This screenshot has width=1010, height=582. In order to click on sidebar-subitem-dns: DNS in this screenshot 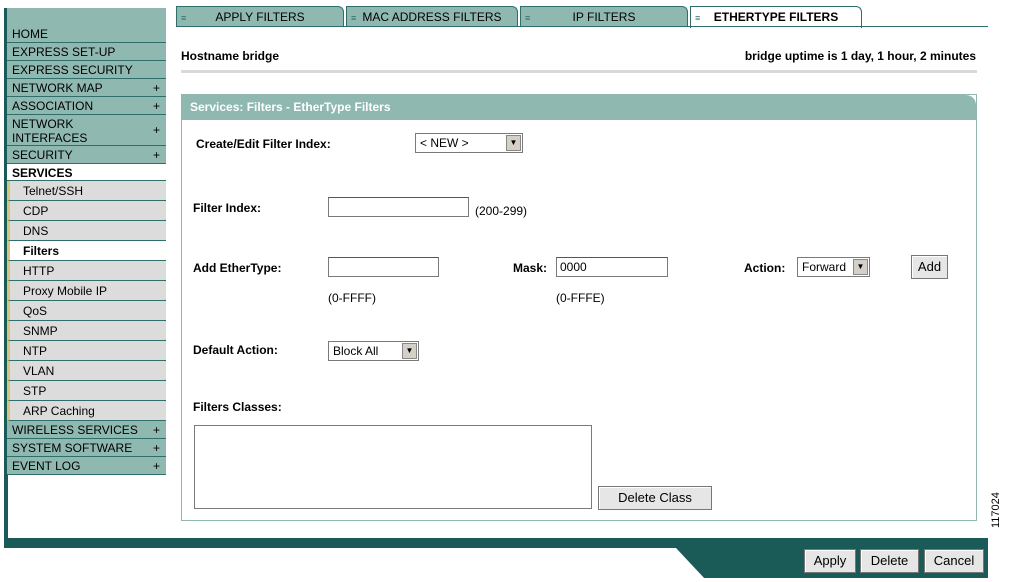, I will do `click(86, 231)`.